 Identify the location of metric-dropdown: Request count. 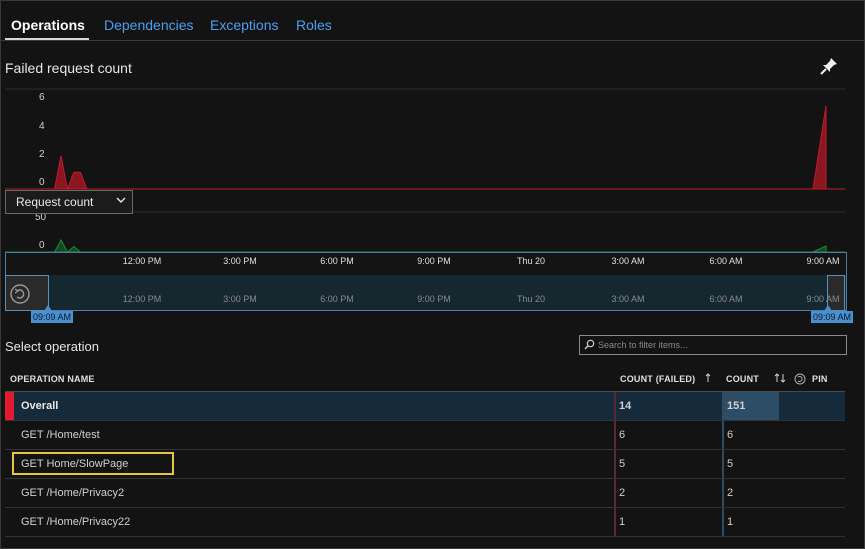
(69, 202).